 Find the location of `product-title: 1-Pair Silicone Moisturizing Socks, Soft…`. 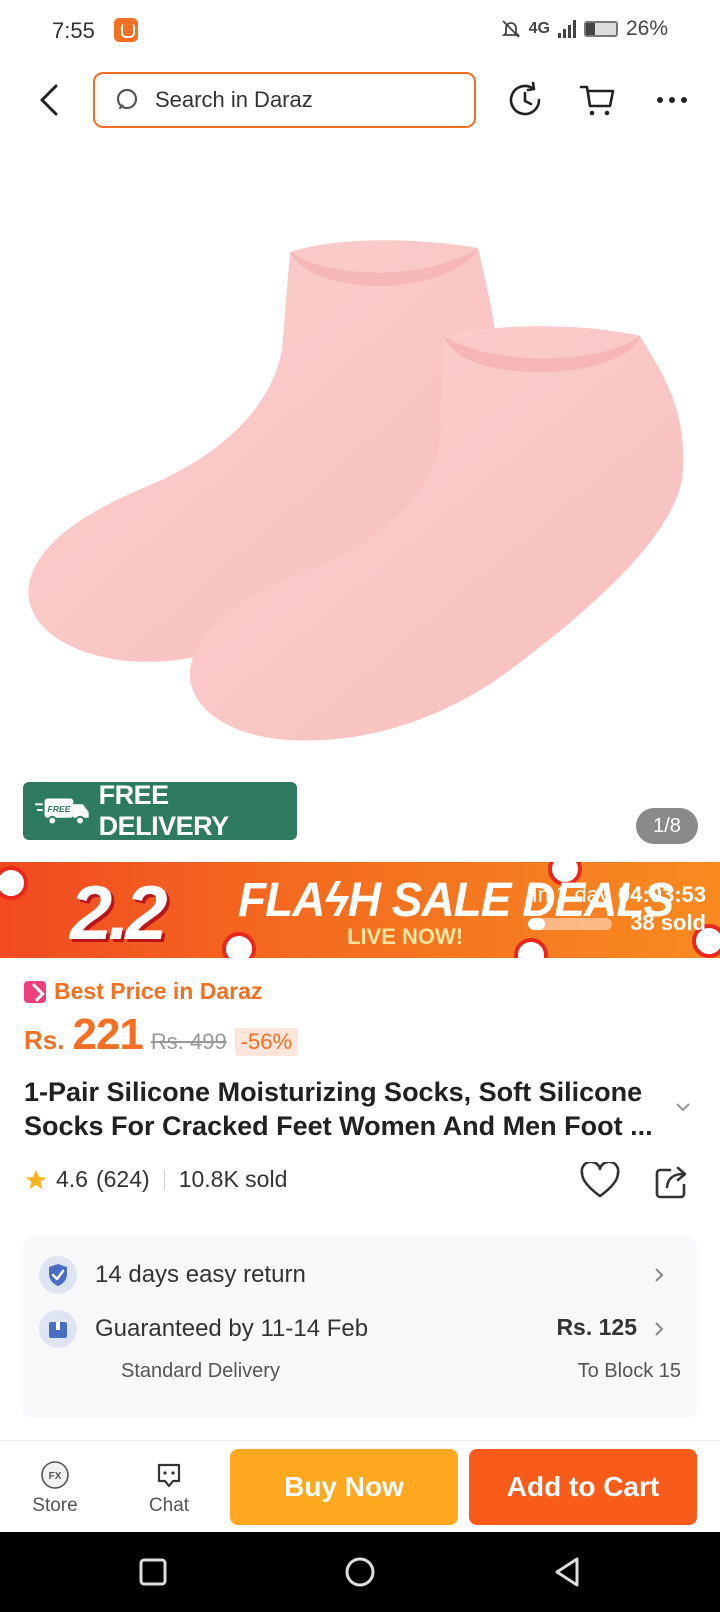

product-title: 1-Pair Silicone Moisturizing Socks, Soft… is located at coordinates (342, 1109).